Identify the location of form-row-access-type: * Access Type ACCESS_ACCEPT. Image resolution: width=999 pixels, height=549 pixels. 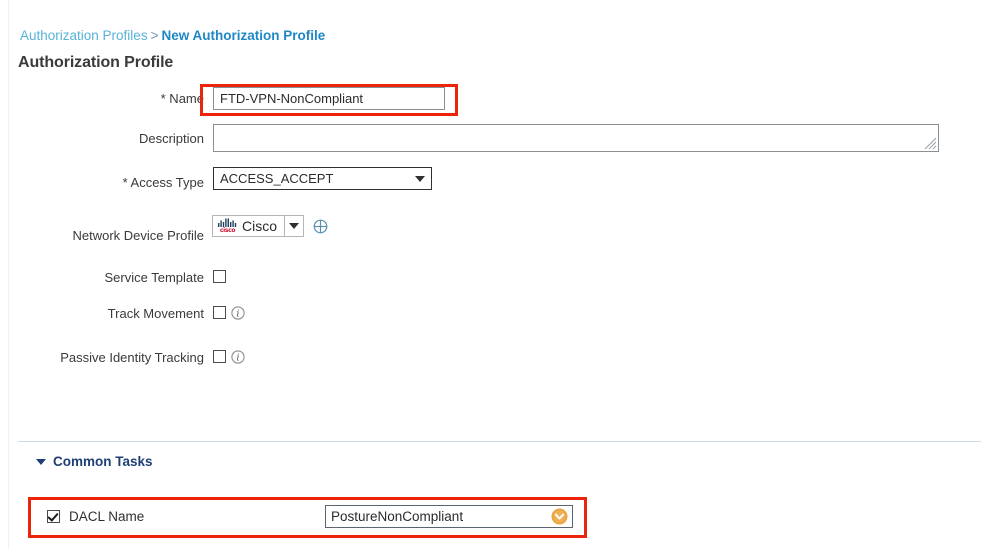
(499, 180).